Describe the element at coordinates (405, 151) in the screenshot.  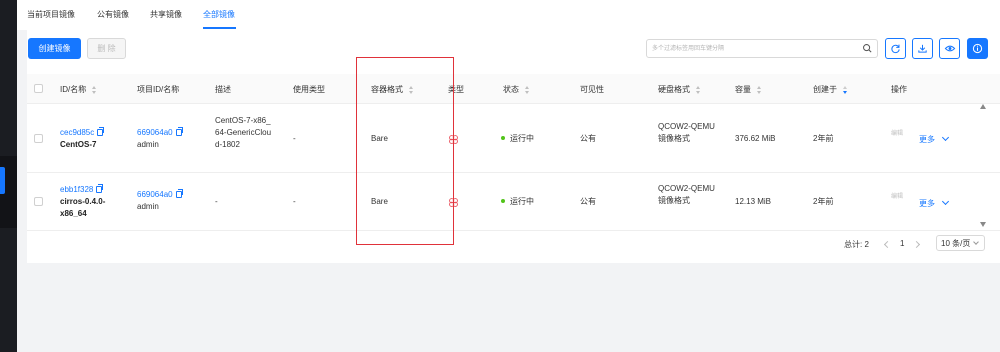
I see `highlight-box` at that location.